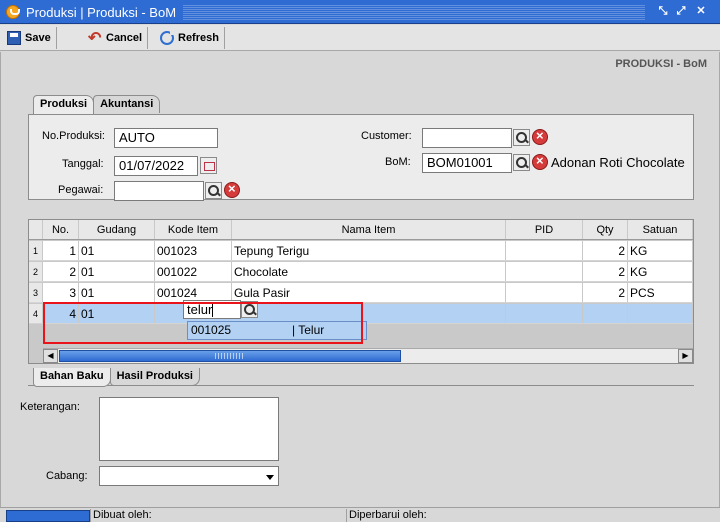  I want to click on title-bar: Produksi | Produksi - BoM ⤡ ⤢ ✕, so click(360, 12).